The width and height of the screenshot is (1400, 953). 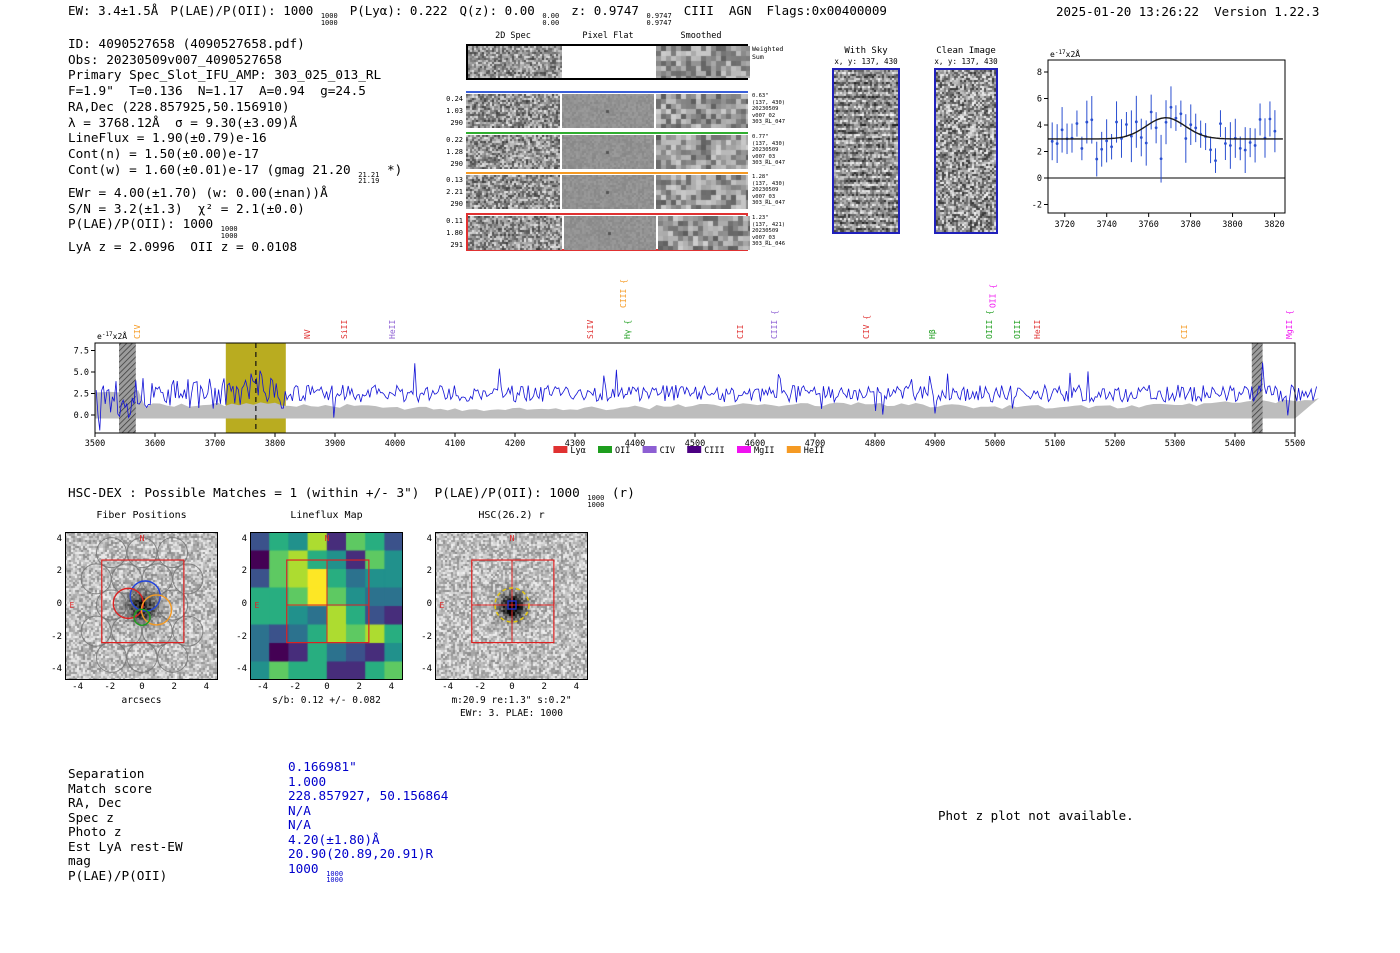 What do you see at coordinates (235, 60) in the screenshot?
I see `info-line: Obs: 20230509v007_4090527658` at bounding box center [235, 60].